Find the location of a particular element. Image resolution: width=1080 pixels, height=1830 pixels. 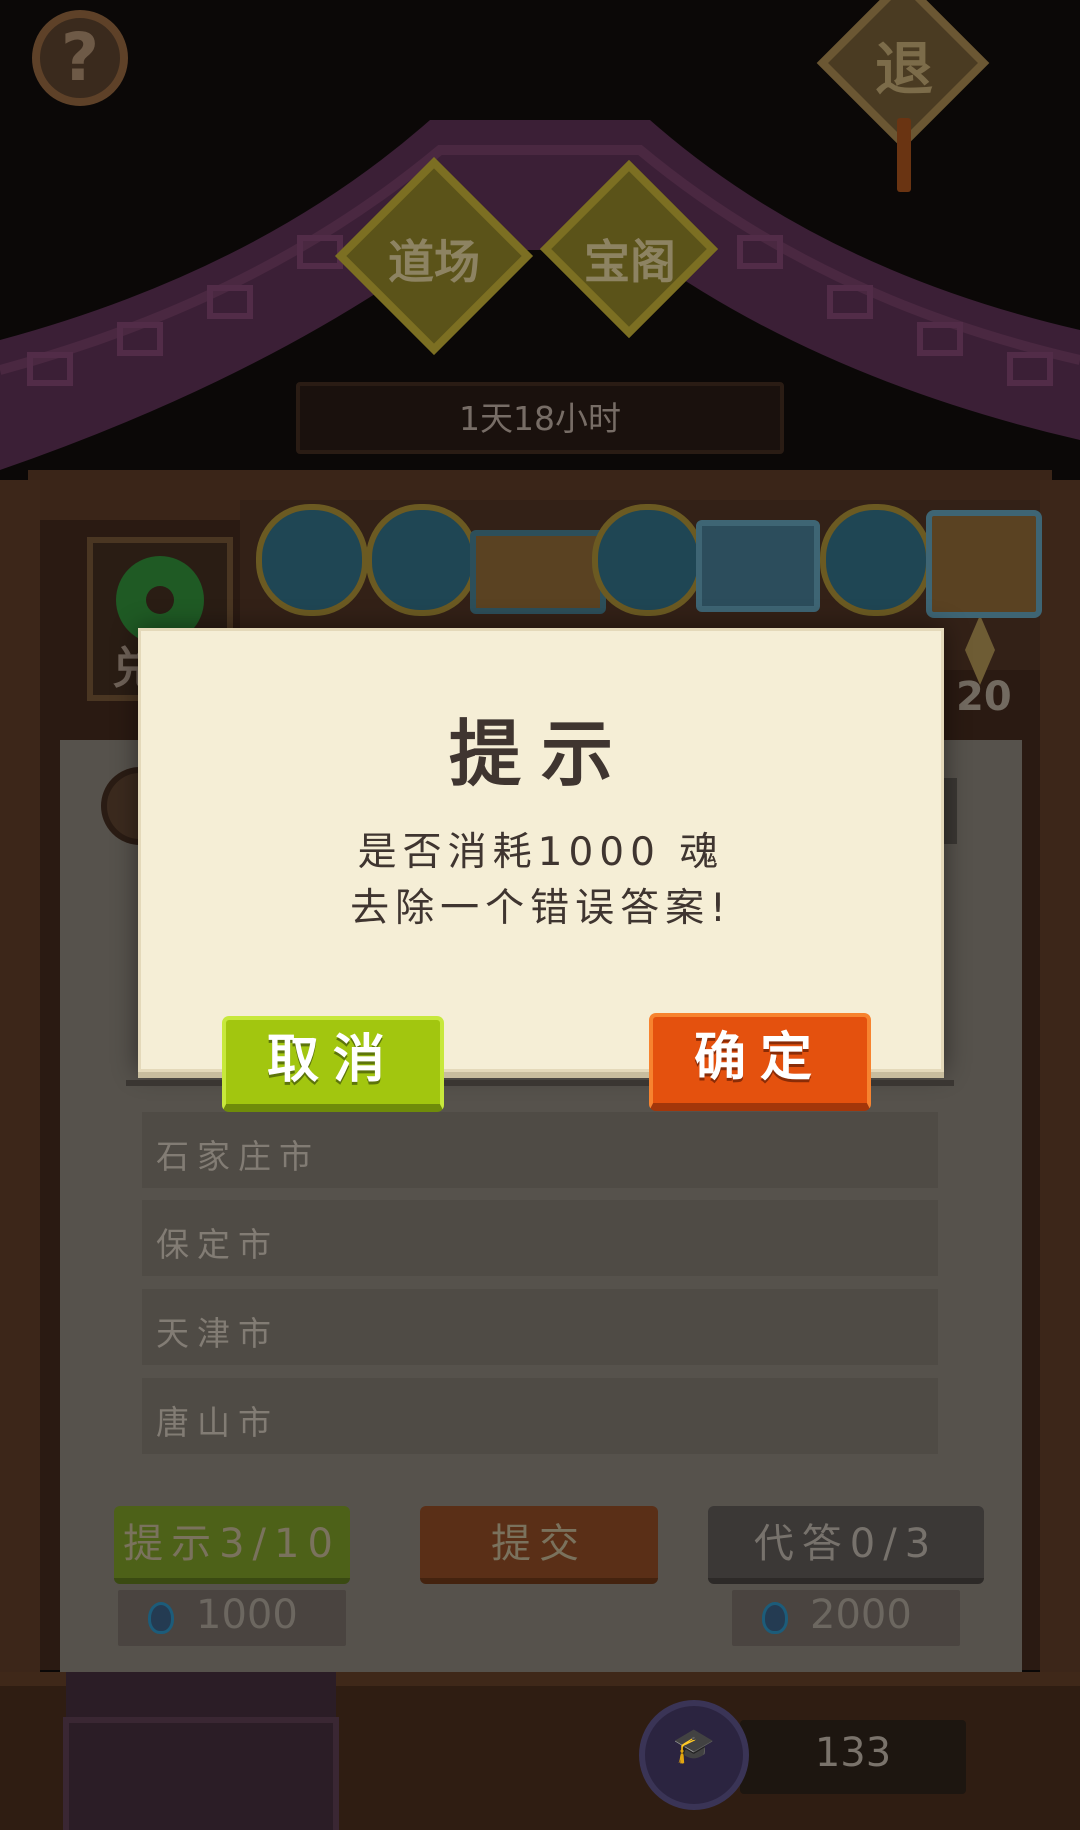

graduation-cap-icon: 🎓 is located at coordinates (694, 1746).